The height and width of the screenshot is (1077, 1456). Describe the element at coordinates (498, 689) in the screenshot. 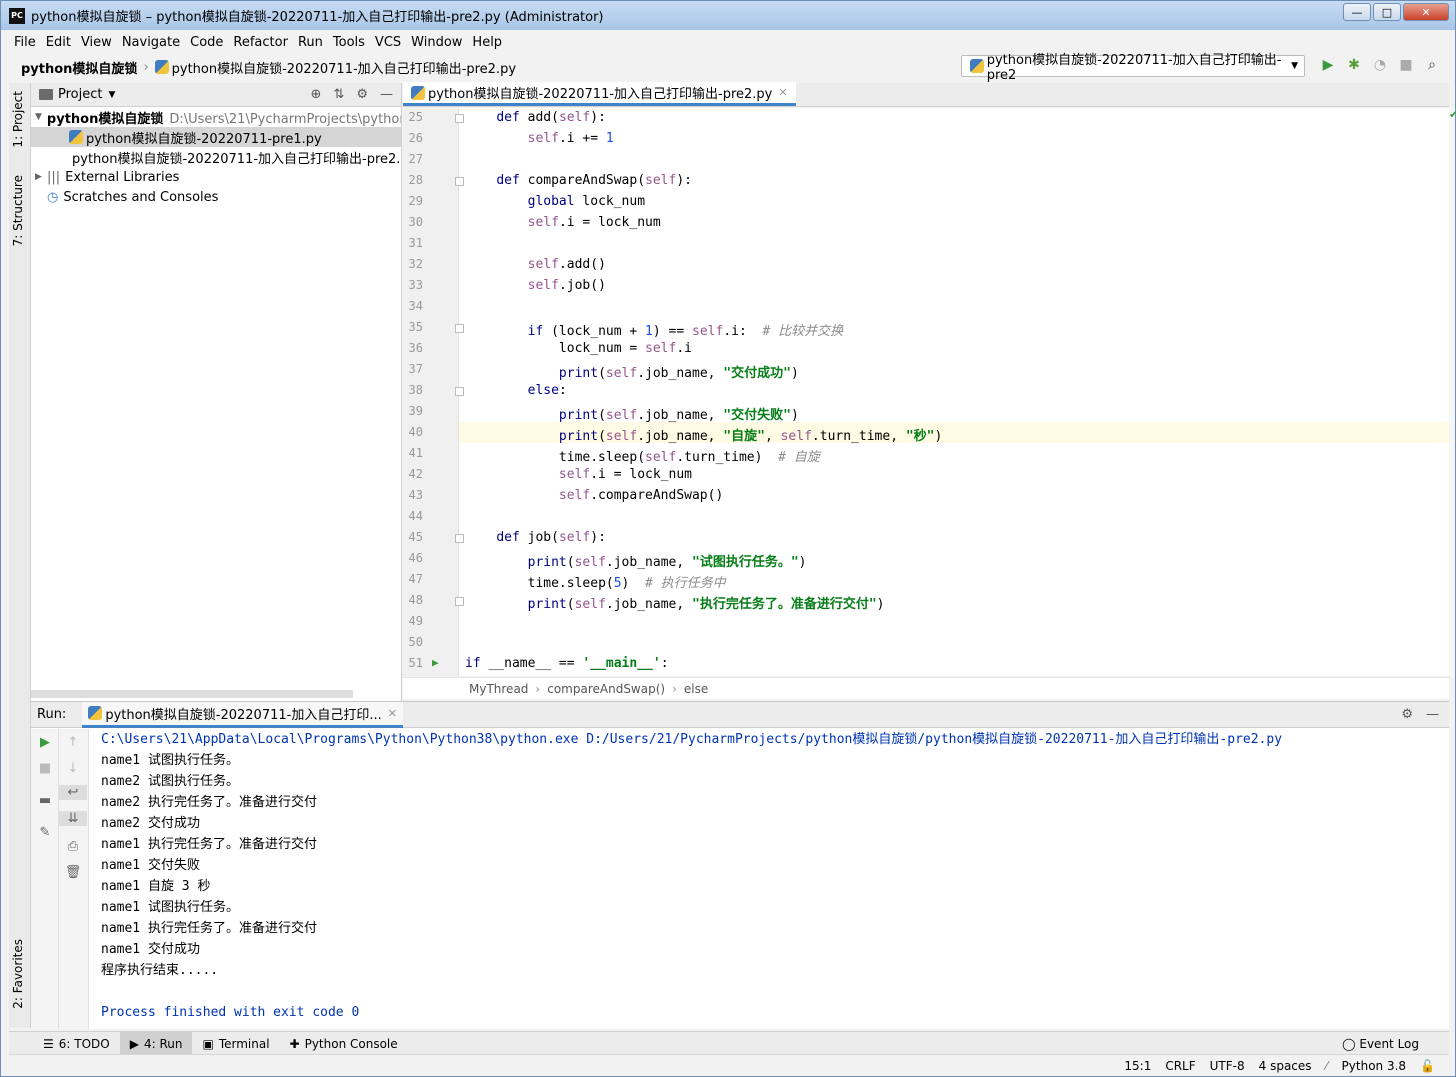

I see `breadcrumb-class: MyThread` at that location.